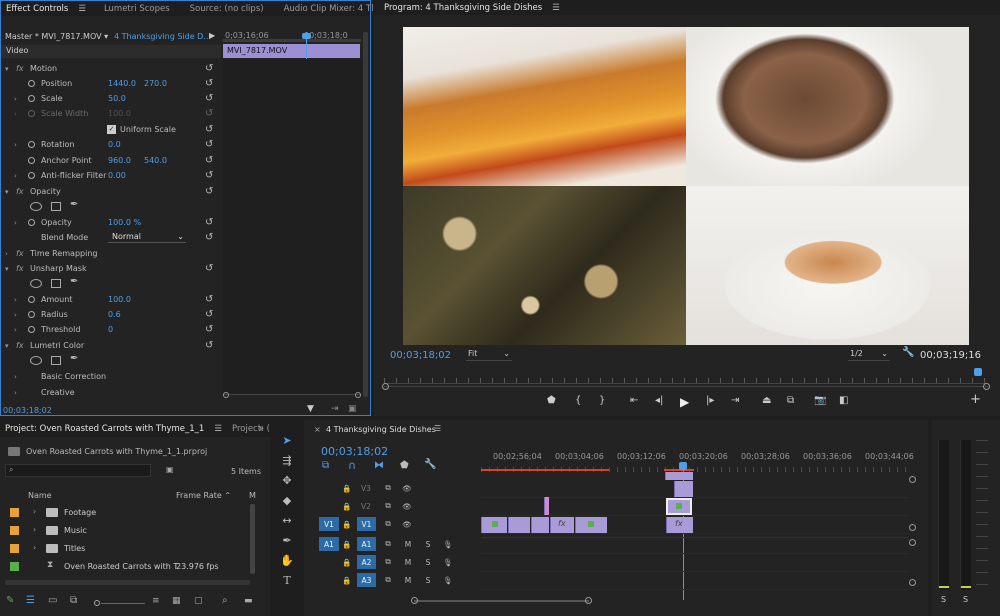 The width and height of the screenshot is (1000, 616). What do you see at coordinates (291, 51) in the screenshot?
I see `ec-clip-bar: MVI_7817.MOV` at bounding box center [291, 51].